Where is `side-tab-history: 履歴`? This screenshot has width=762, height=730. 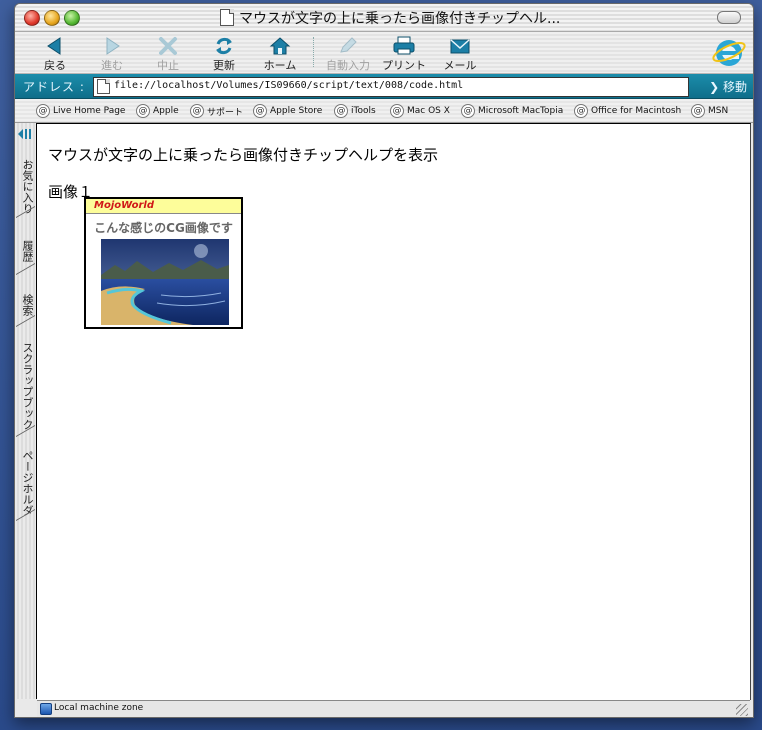 side-tab-history: 履歴 is located at coordinates (25, 247).